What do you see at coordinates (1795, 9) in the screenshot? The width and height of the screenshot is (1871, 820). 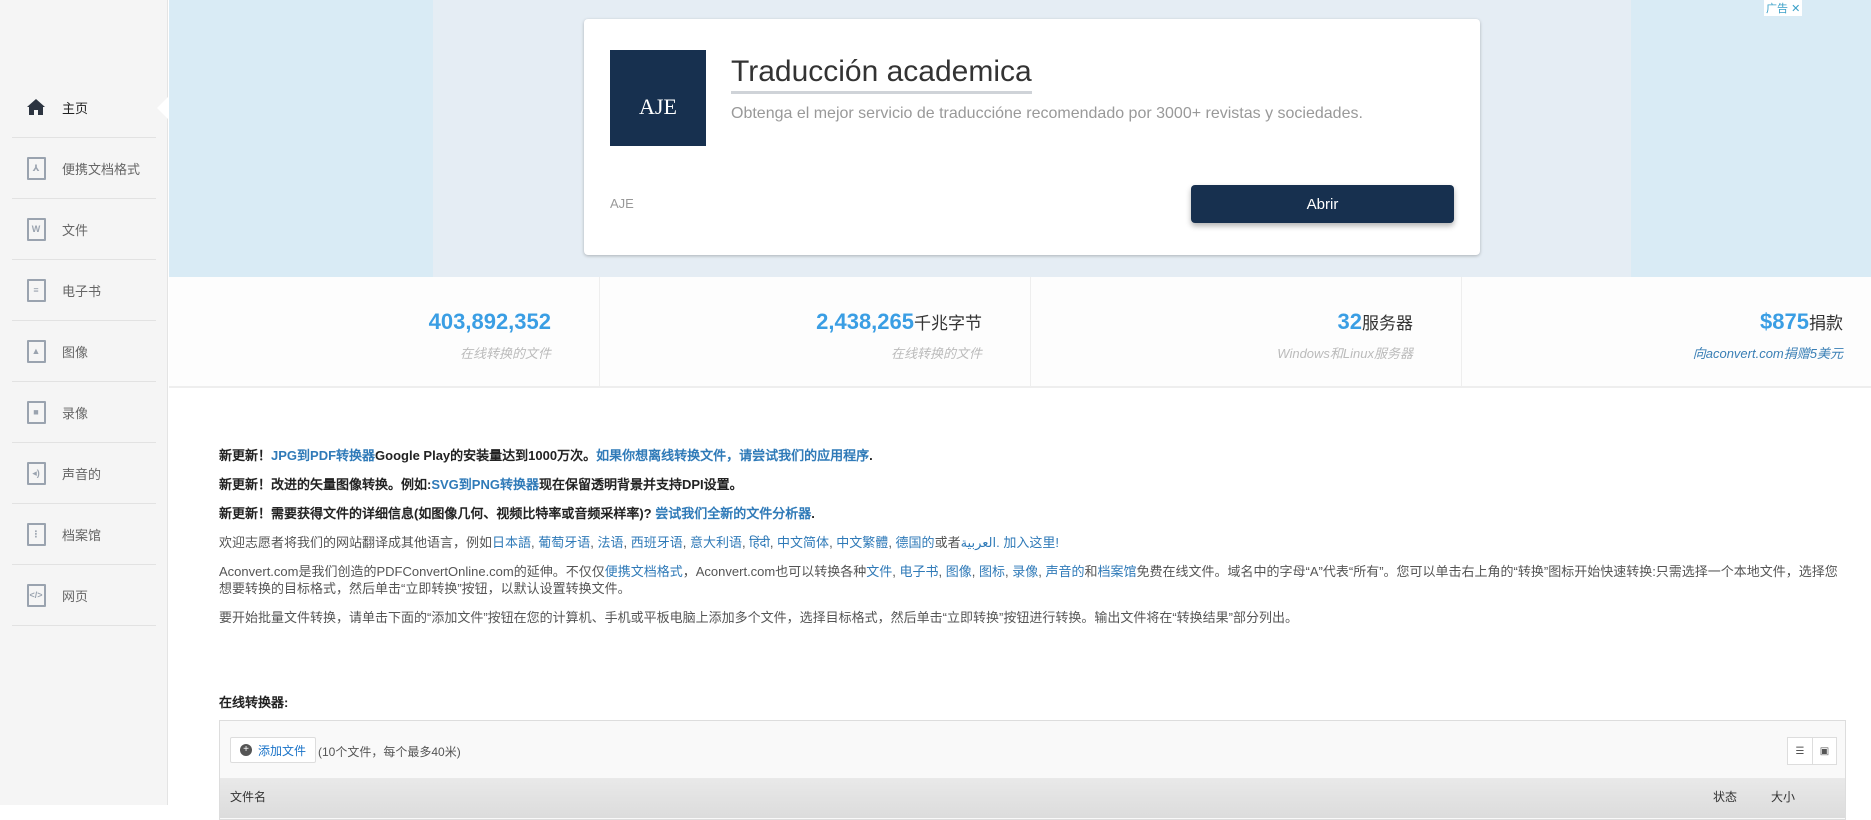 I see `close-icon: ✕` at bounding box center [1795, 9].